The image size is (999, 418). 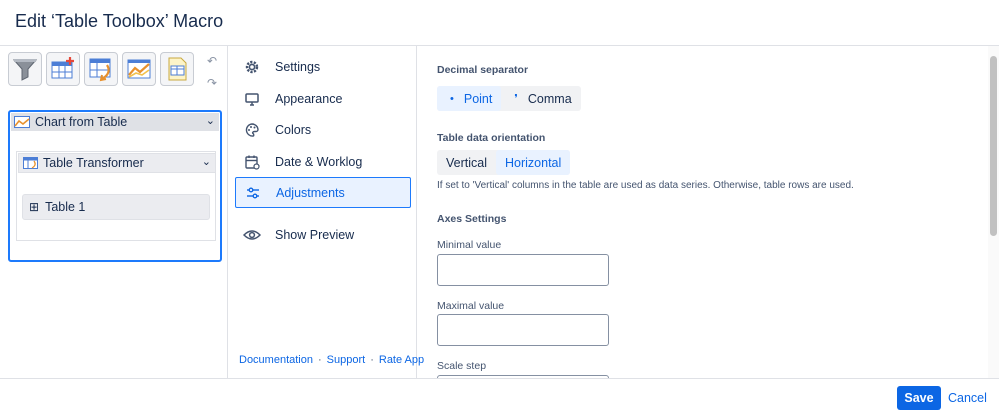 I want to click on gear-icon, so click(x=252, y=67).